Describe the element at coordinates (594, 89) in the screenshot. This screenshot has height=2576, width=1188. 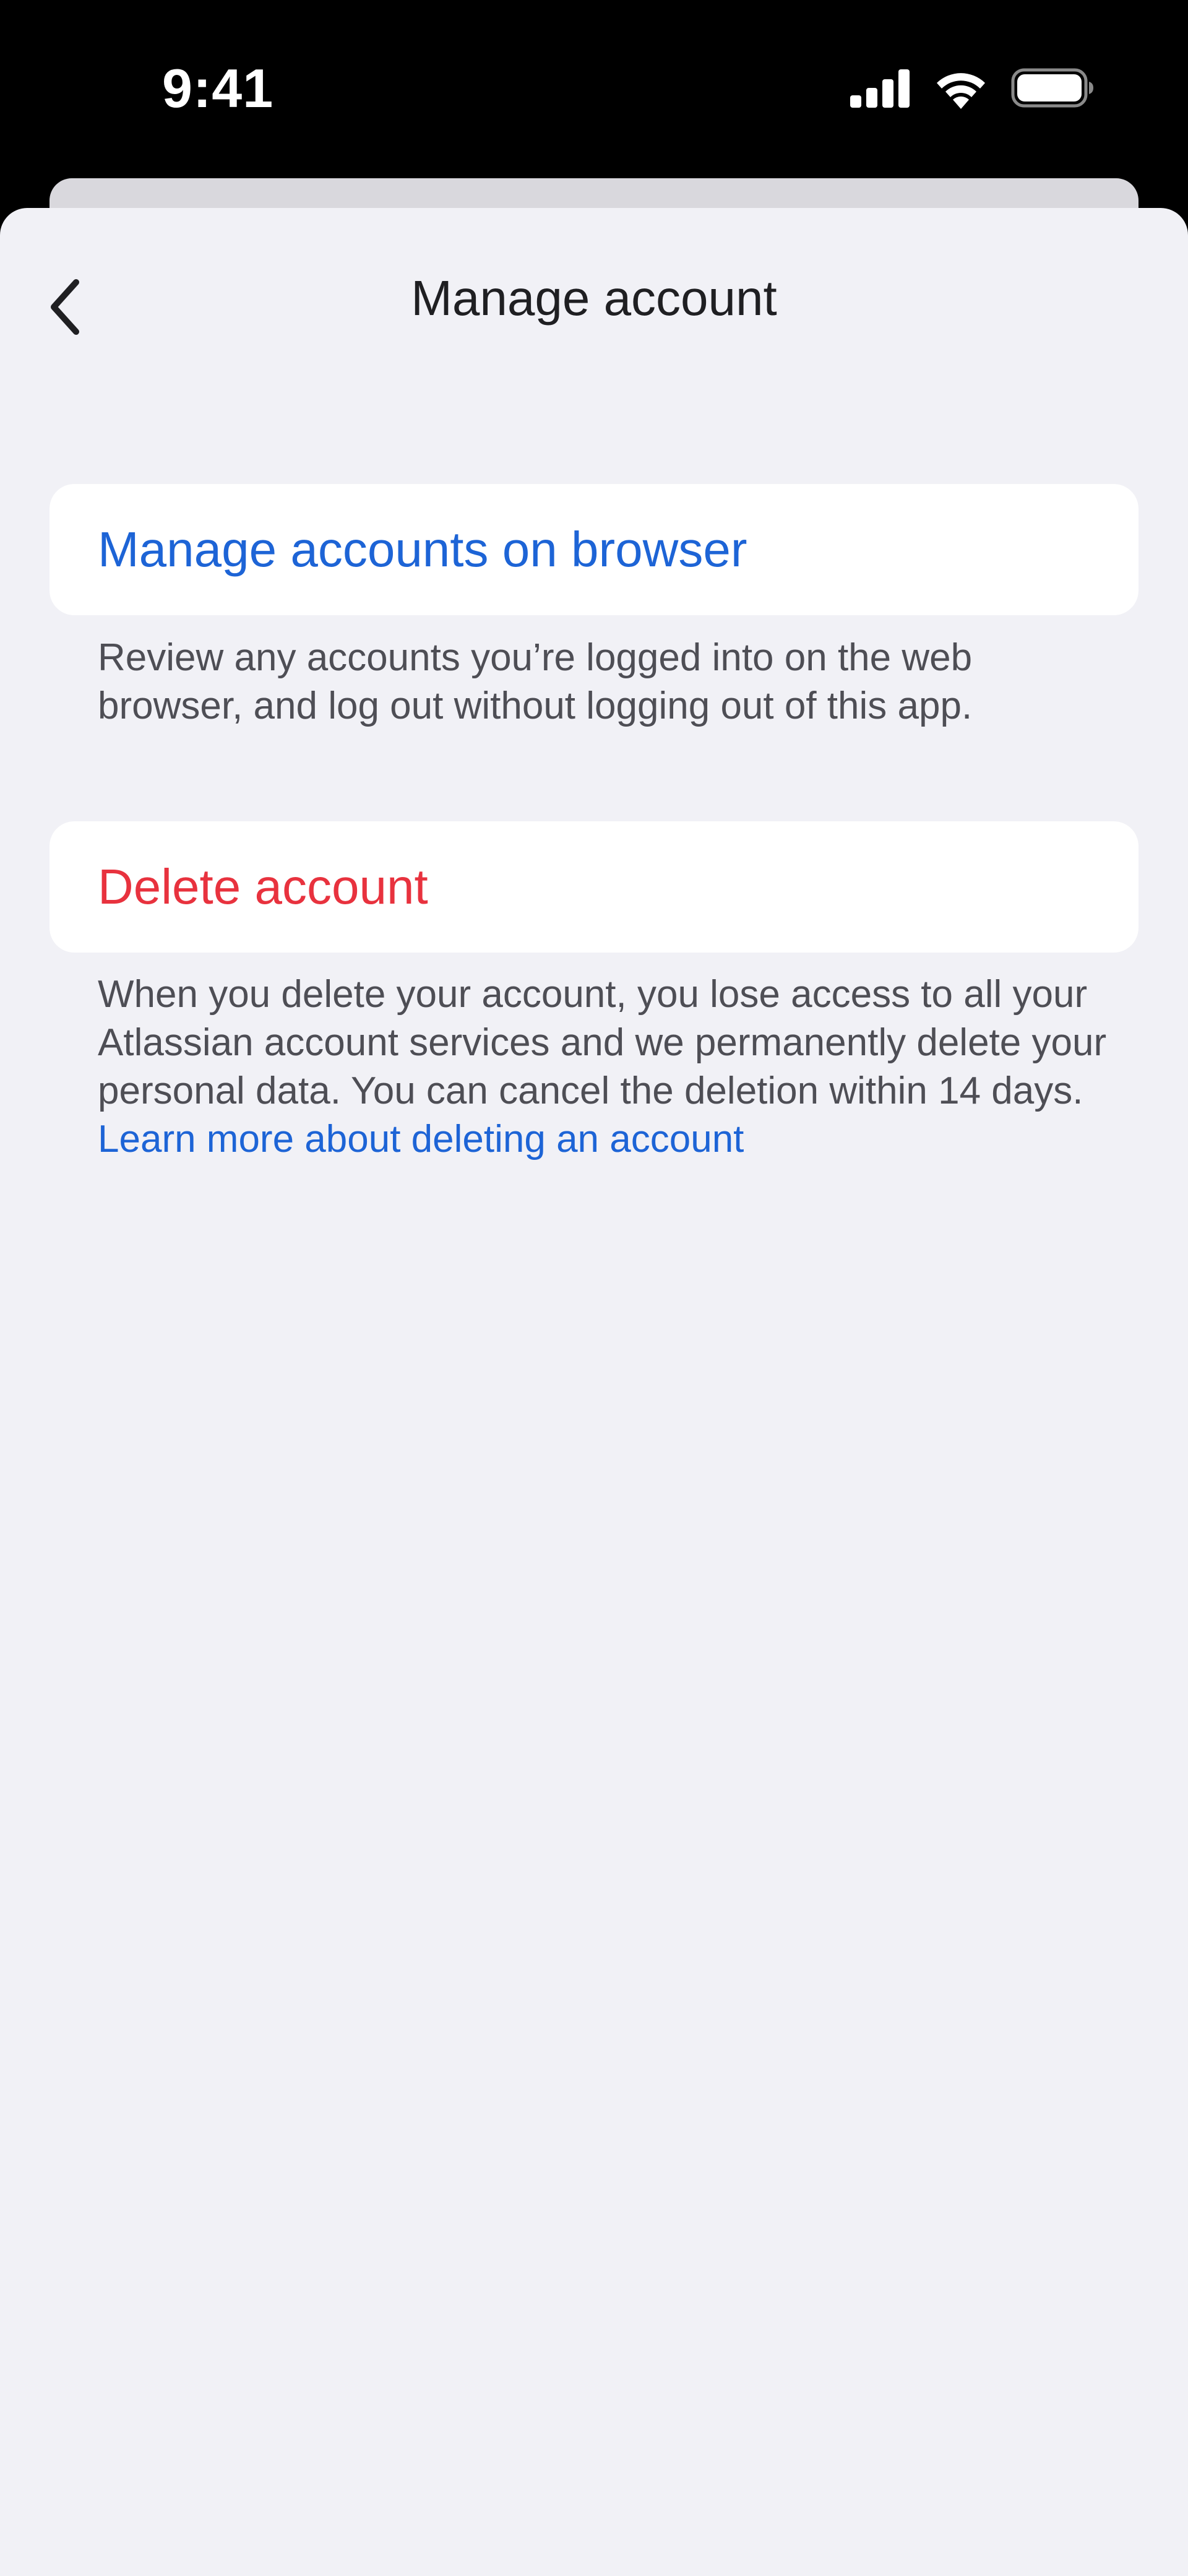
I see `status-bar: 9:41` at that location.